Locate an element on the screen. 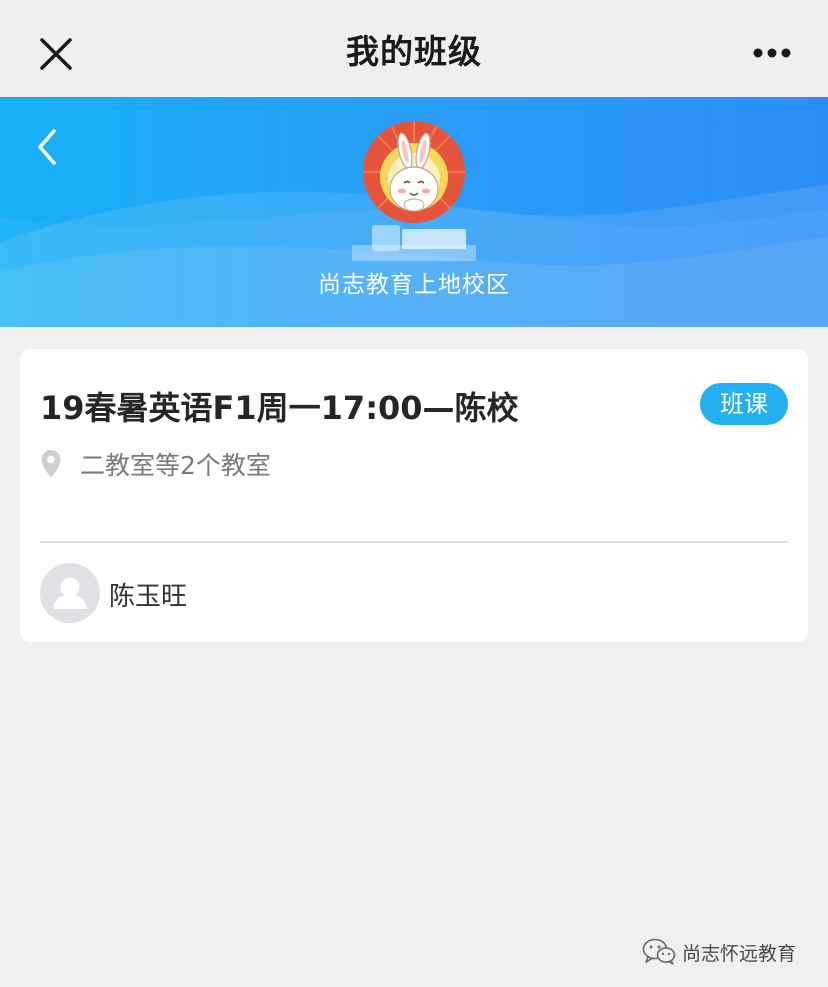  school-name: 尚志教育上地校区 is located at coordinates (414, 285).